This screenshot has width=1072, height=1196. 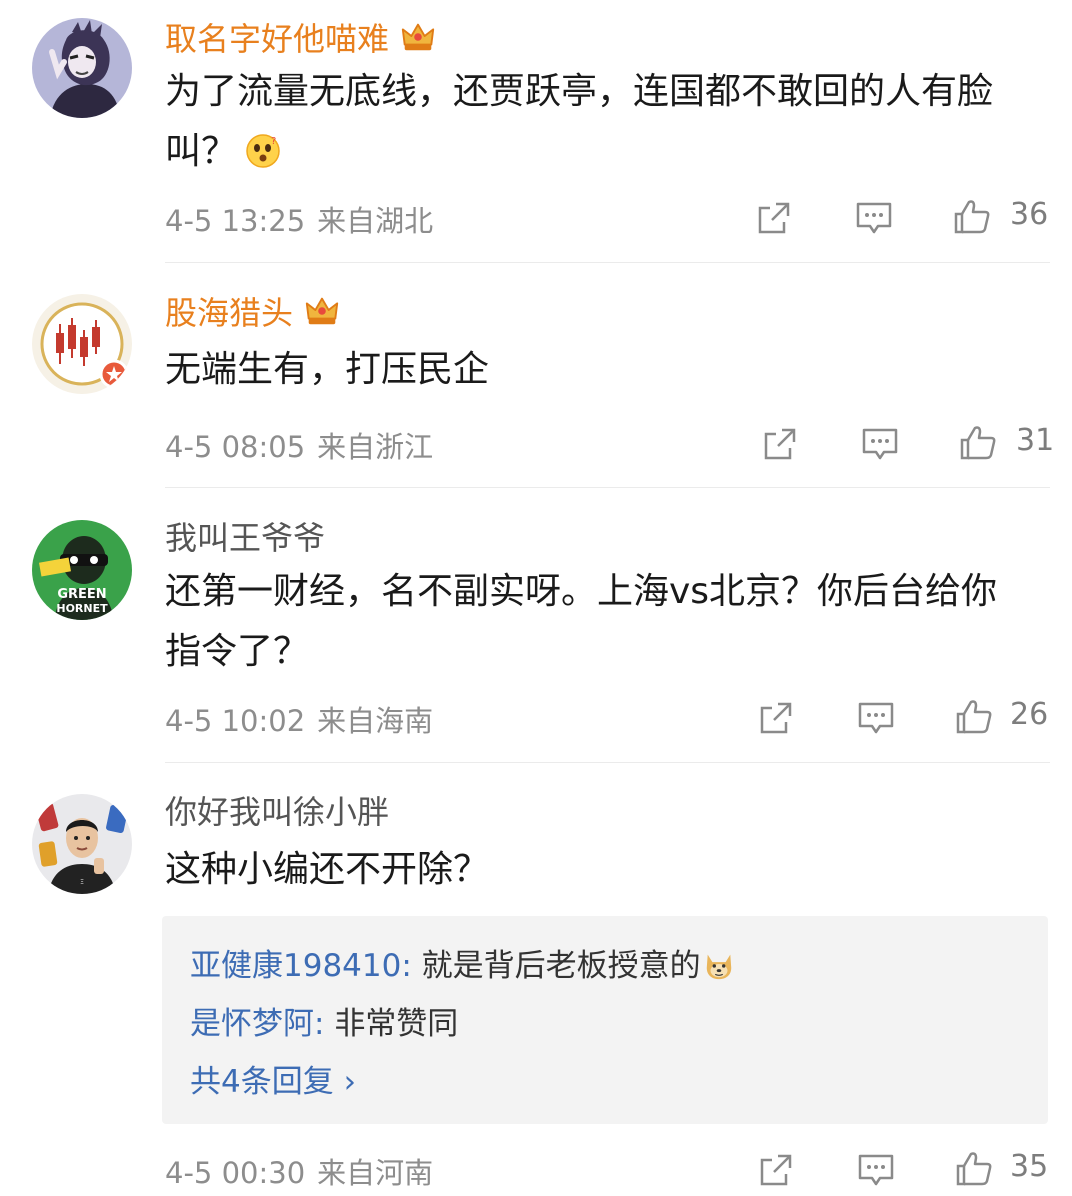 I want to click on svg-text: Ξ, so click(x=82, y=882).